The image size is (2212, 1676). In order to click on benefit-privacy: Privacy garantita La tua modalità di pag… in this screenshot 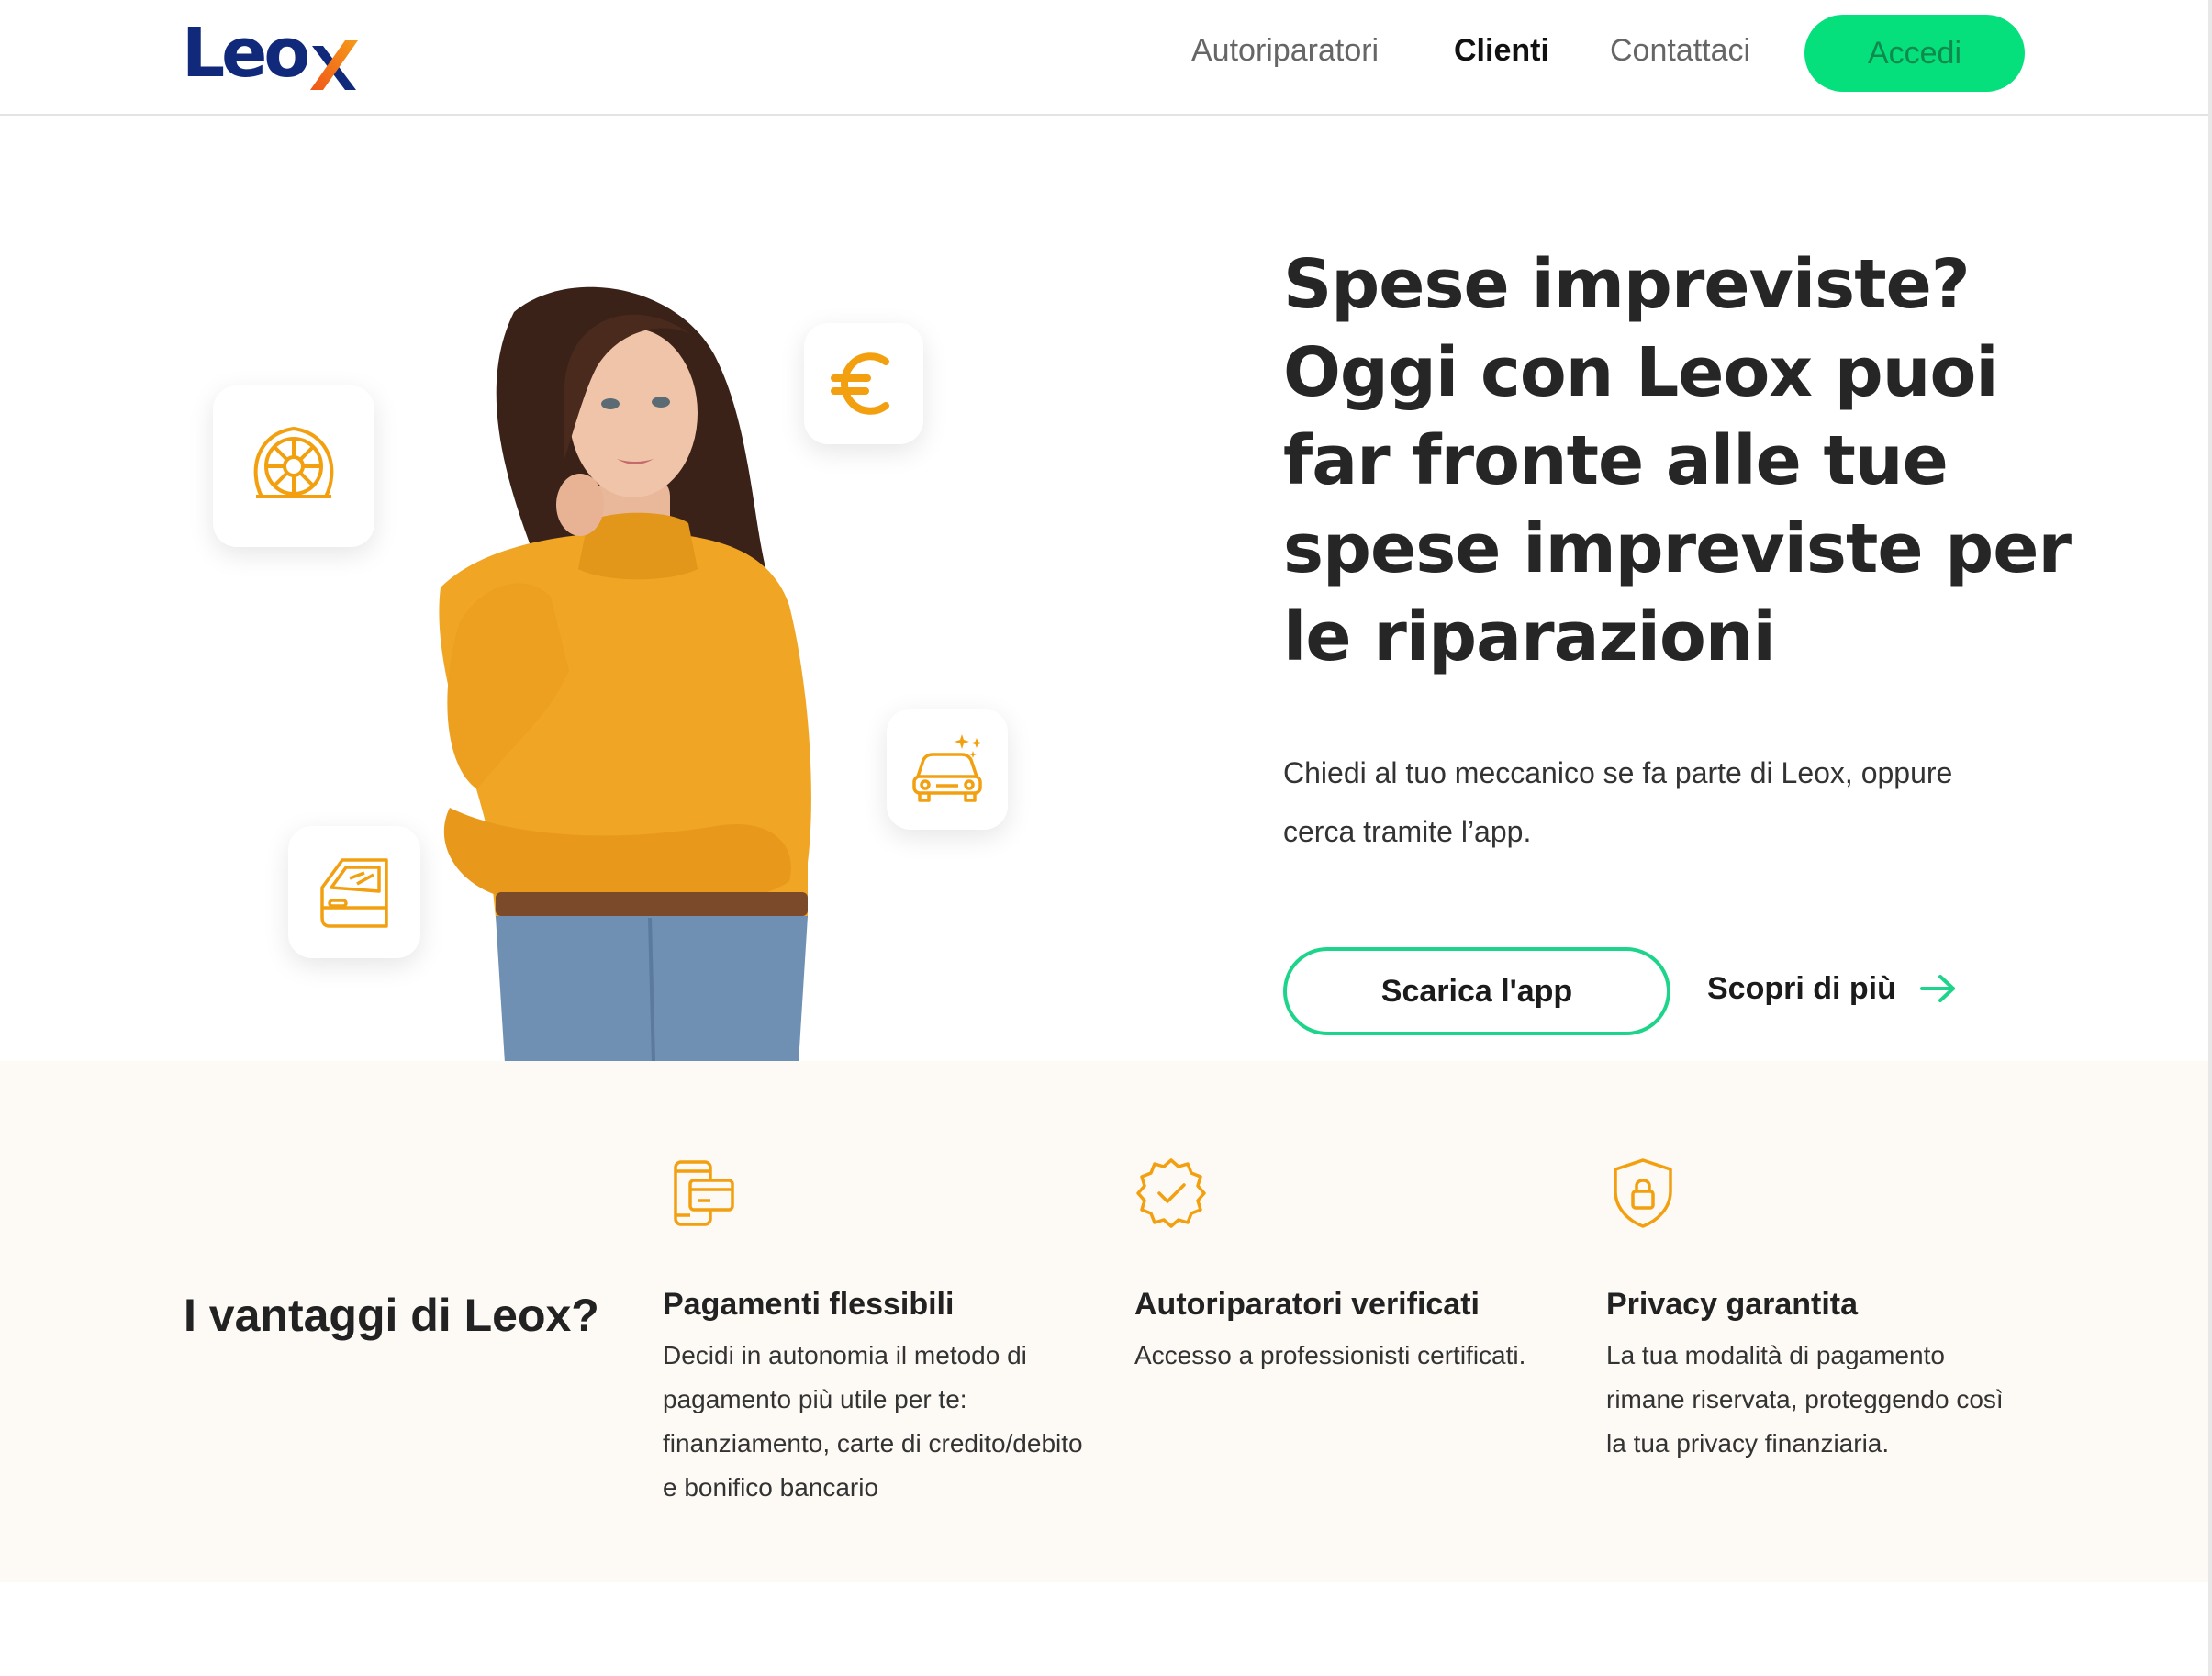, I will do `click(1817, 1311)`.